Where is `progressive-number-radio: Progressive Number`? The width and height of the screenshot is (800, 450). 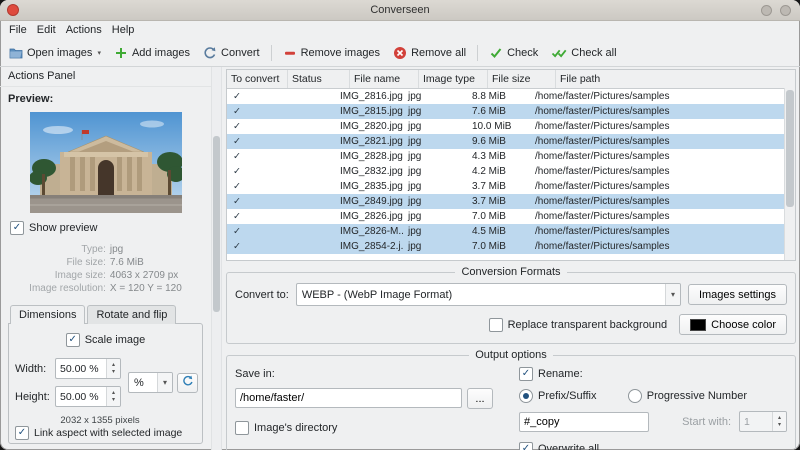
progressive-number-radio: Progressive Number is located at coordinates (687, 396).